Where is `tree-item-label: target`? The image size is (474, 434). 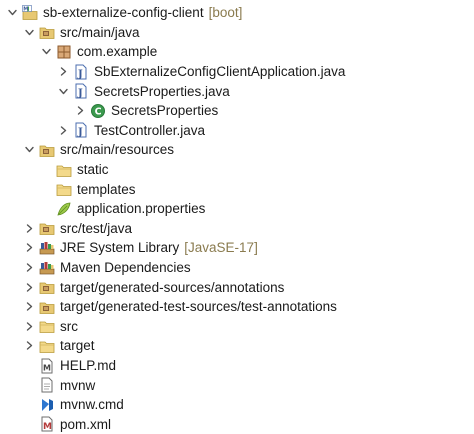
tree-item-label: target is located at coordinates (77, 346).